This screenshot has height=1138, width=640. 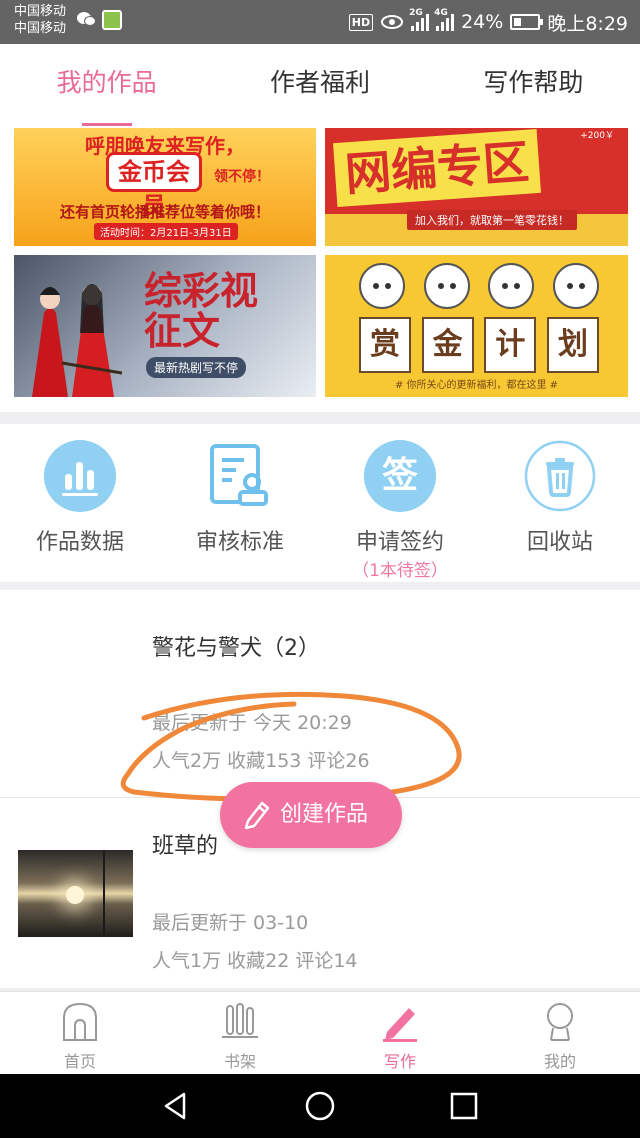 What do you see at coordinates (77, 340) in the screenshot?
I see `costume-figures-illustration` at bounding box center [77, 340].